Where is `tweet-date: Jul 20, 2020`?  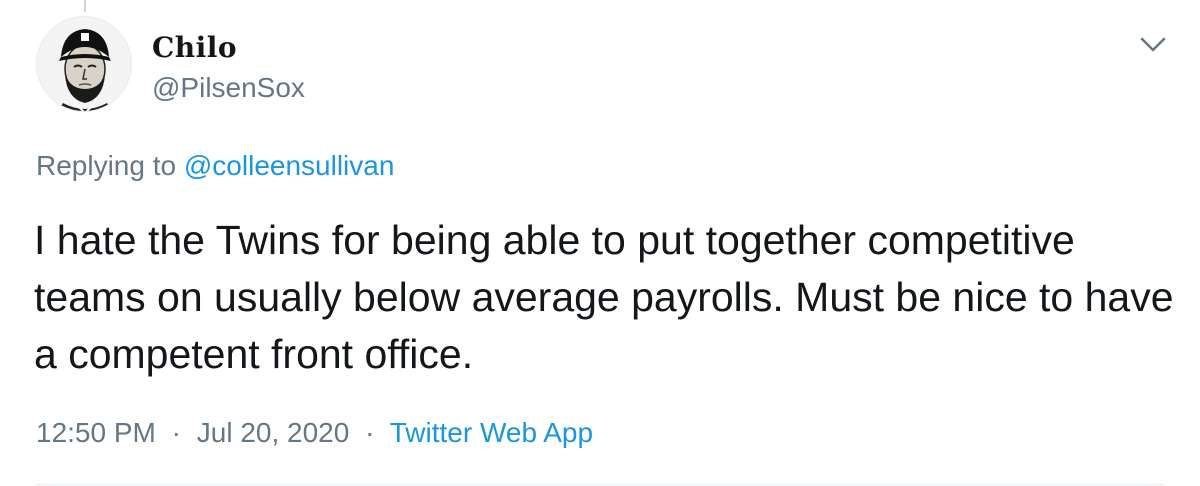
tweet-date: Jul 20, 2020 is located at coordinates (273, 432).